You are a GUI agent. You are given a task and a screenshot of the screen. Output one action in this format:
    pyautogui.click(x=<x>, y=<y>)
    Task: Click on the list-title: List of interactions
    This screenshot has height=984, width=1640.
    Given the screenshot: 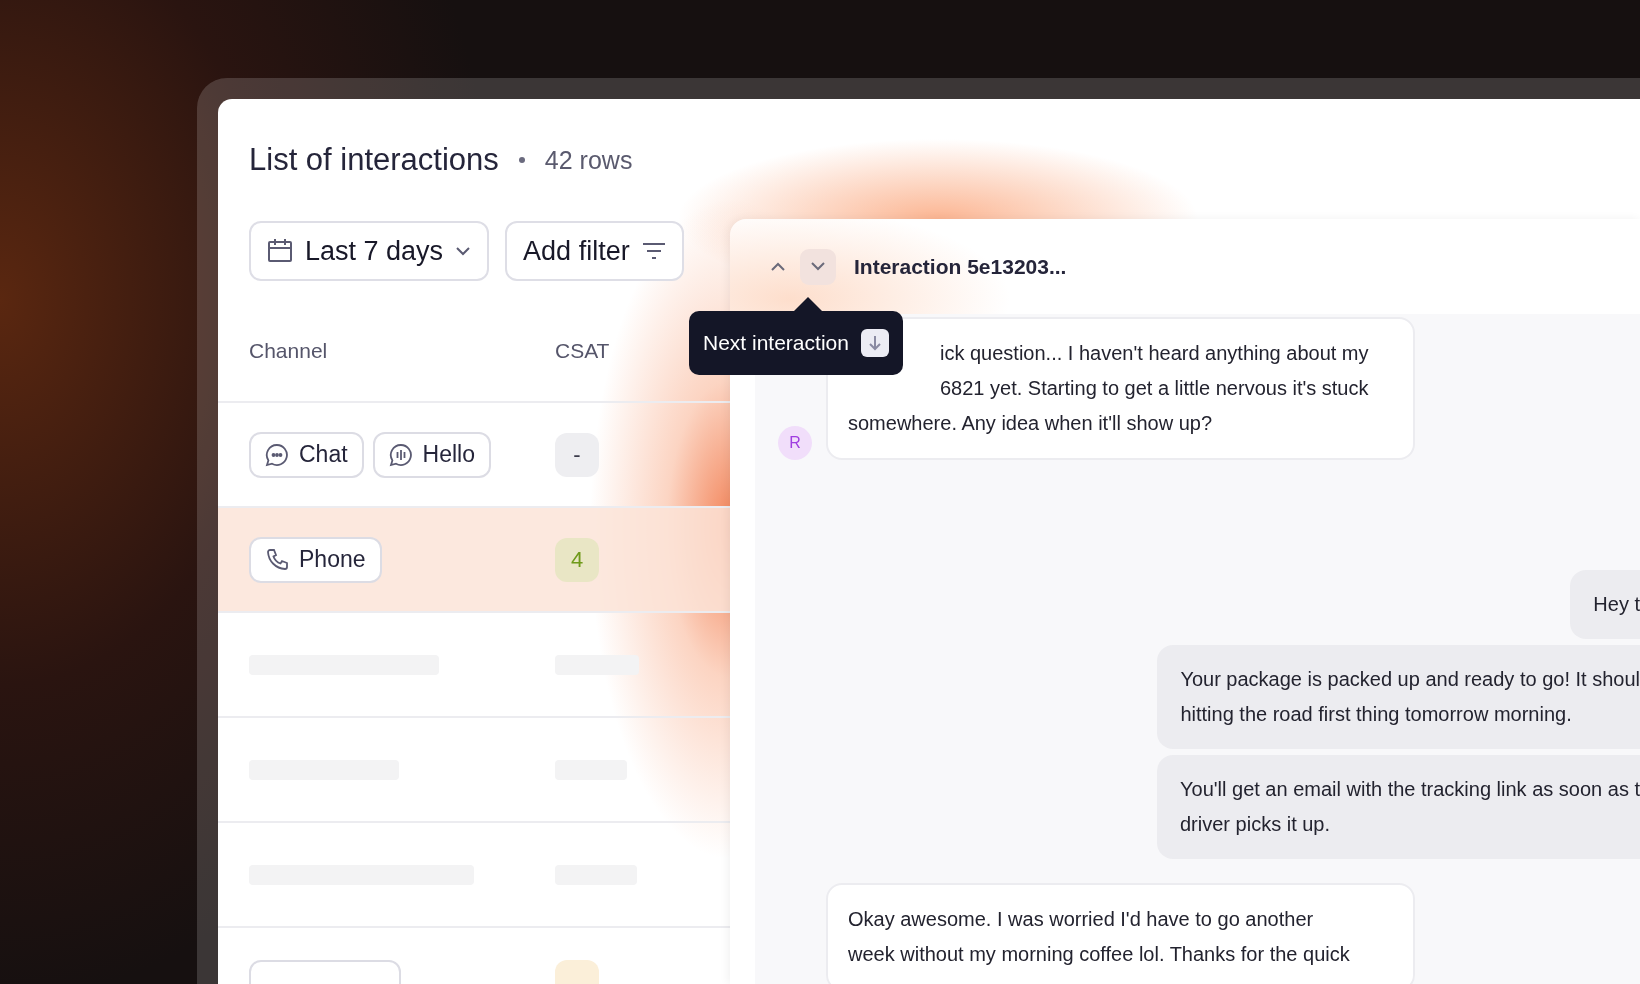 What is the action you would take?
    pyautogui.click(x=374, y=160)
    